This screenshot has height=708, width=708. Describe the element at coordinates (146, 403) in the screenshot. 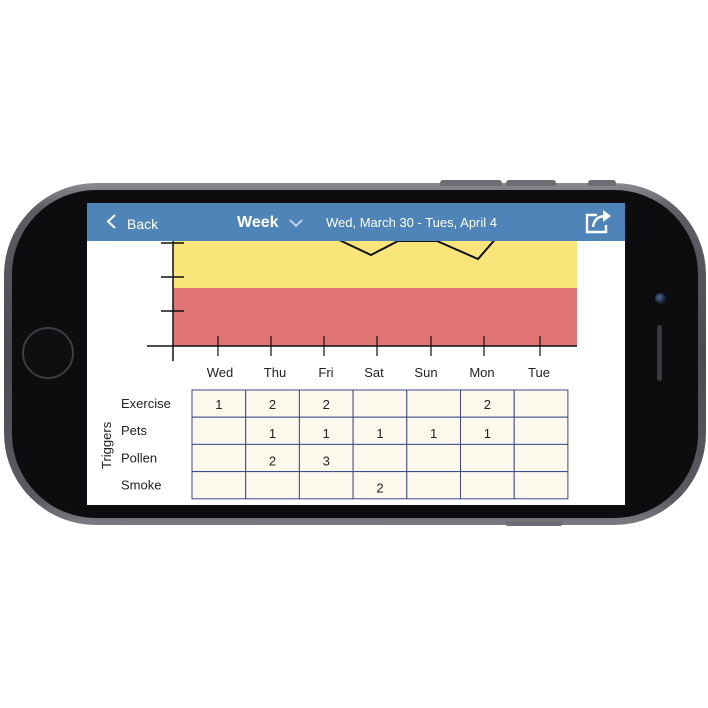

I see `trigger-name: Exercise` at that location.